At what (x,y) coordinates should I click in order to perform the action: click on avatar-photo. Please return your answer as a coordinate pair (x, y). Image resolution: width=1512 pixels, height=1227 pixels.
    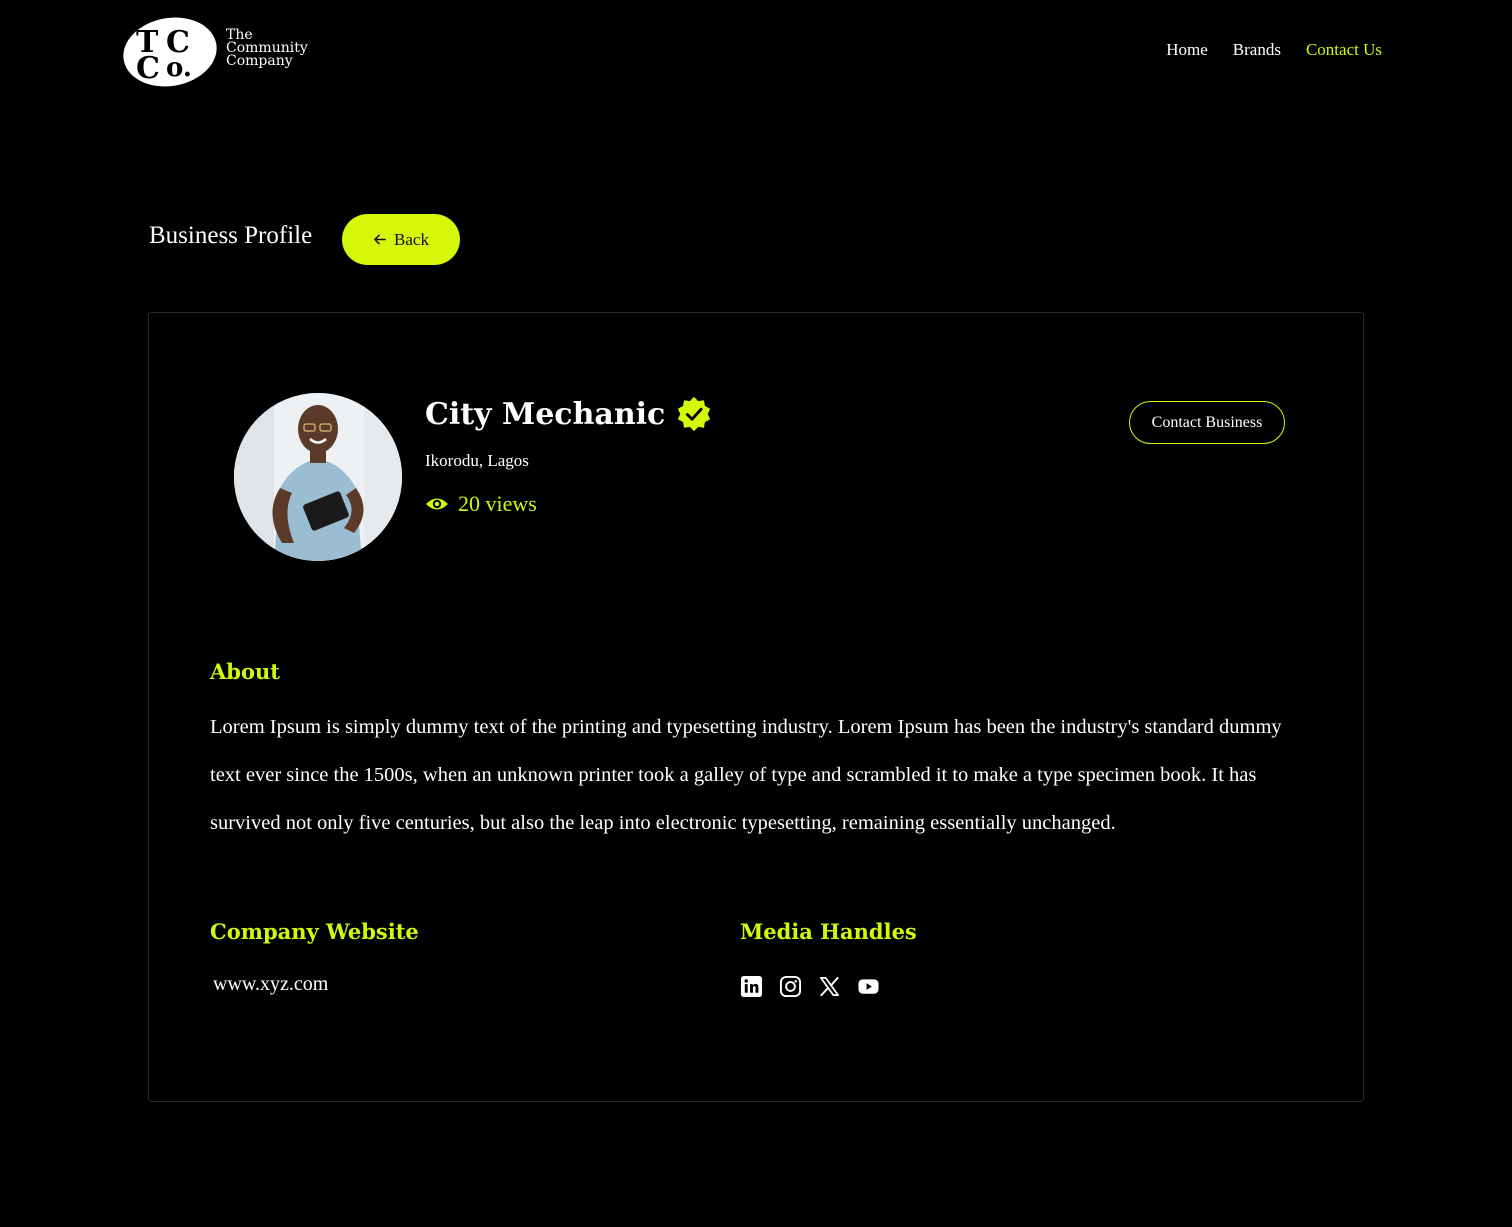
    Looking at the image, I should click on (318, 477).